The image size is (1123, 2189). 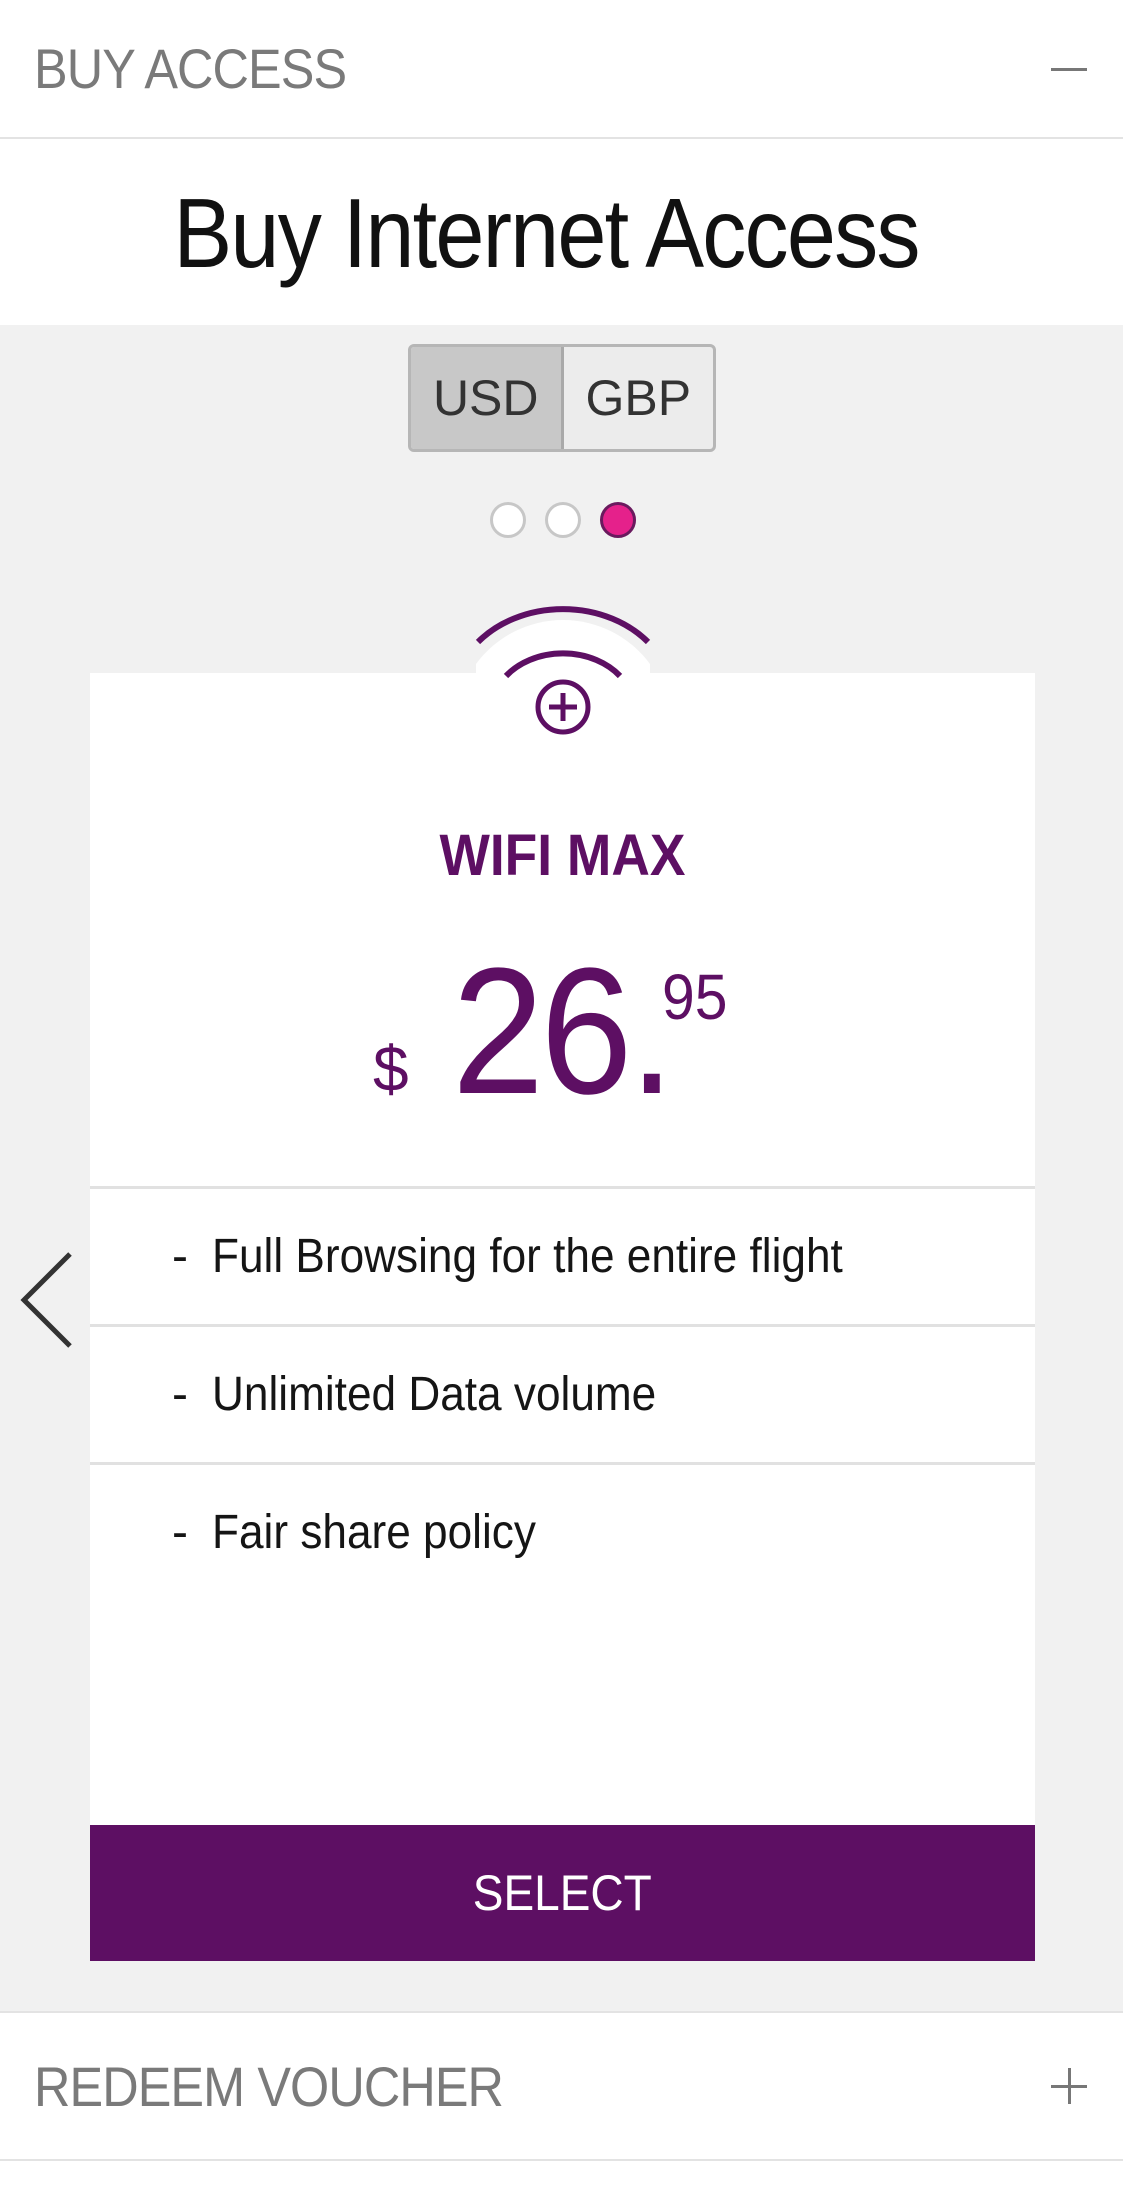 What do you see at coordinates (562, 1531) in the screenshot?
I see `list-item: - Fair share policy` at bounding box center [562, 1531].